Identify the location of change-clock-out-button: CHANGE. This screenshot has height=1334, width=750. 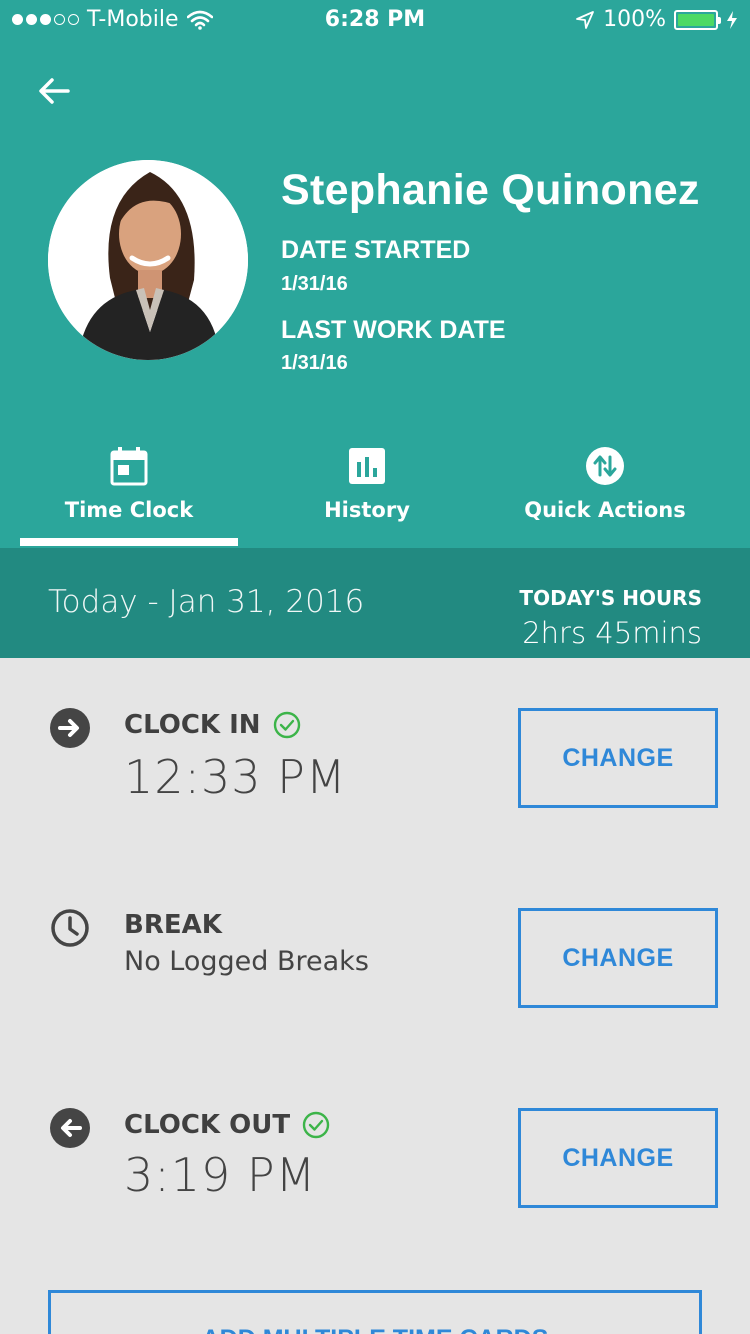
(618, 1158).